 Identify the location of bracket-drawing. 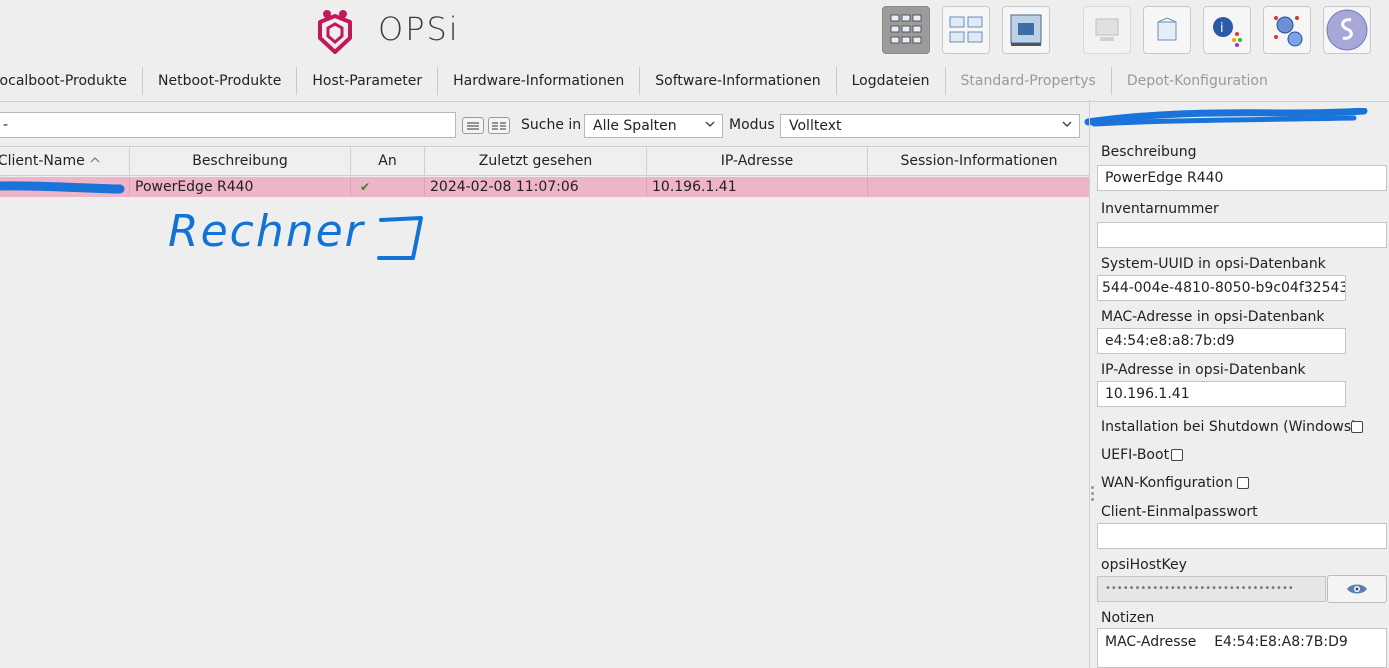
(400, 238).